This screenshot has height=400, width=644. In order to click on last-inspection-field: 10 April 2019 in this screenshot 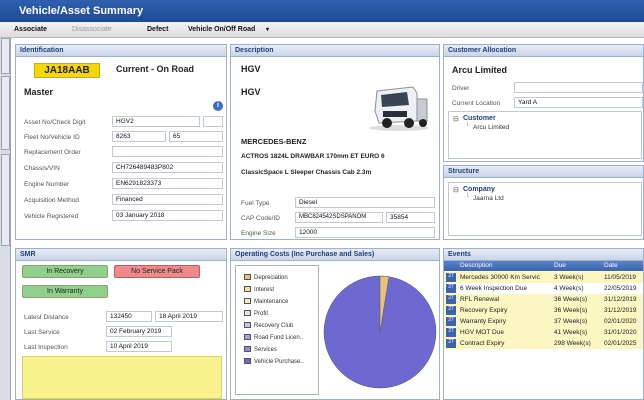, I will do `click(139, 346)`.